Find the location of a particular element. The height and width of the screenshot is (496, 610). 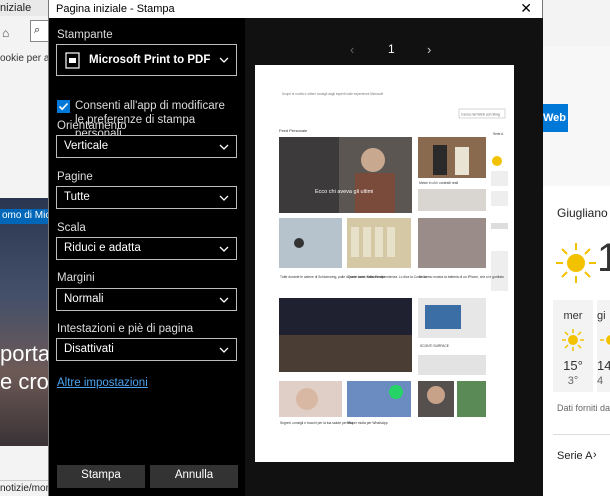

cookie-notice-text: ookie per an is located at coordinates (24, 58).